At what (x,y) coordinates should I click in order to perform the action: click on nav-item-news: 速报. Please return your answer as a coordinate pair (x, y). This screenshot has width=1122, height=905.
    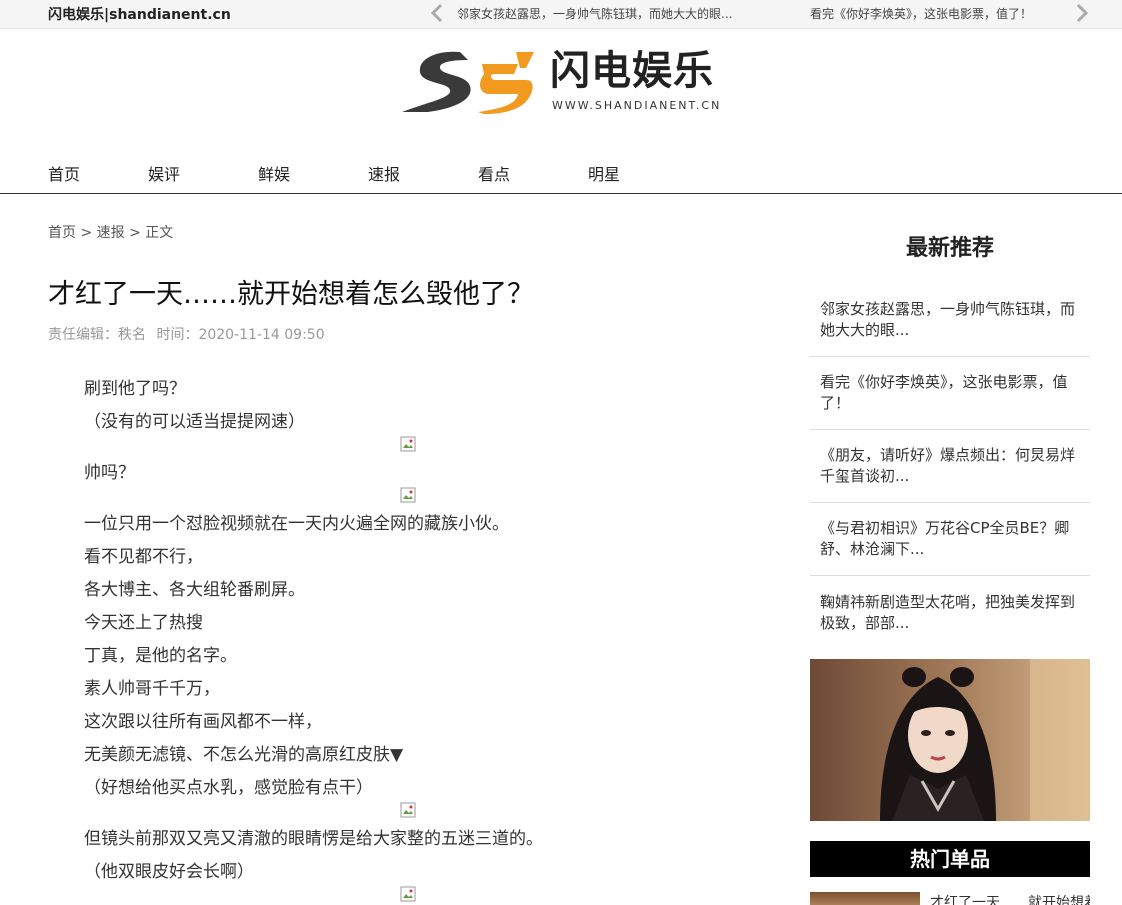
    Looking at the image, I should click on (384, 173).